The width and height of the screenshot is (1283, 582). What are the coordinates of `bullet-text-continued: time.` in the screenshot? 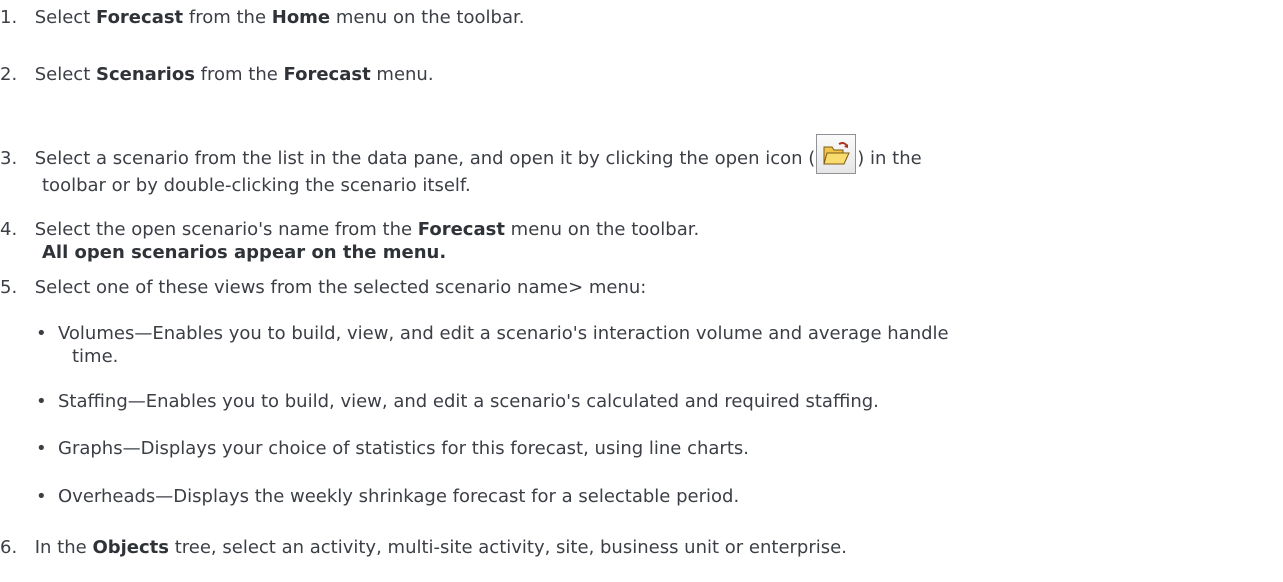 It's located at (95, 356).